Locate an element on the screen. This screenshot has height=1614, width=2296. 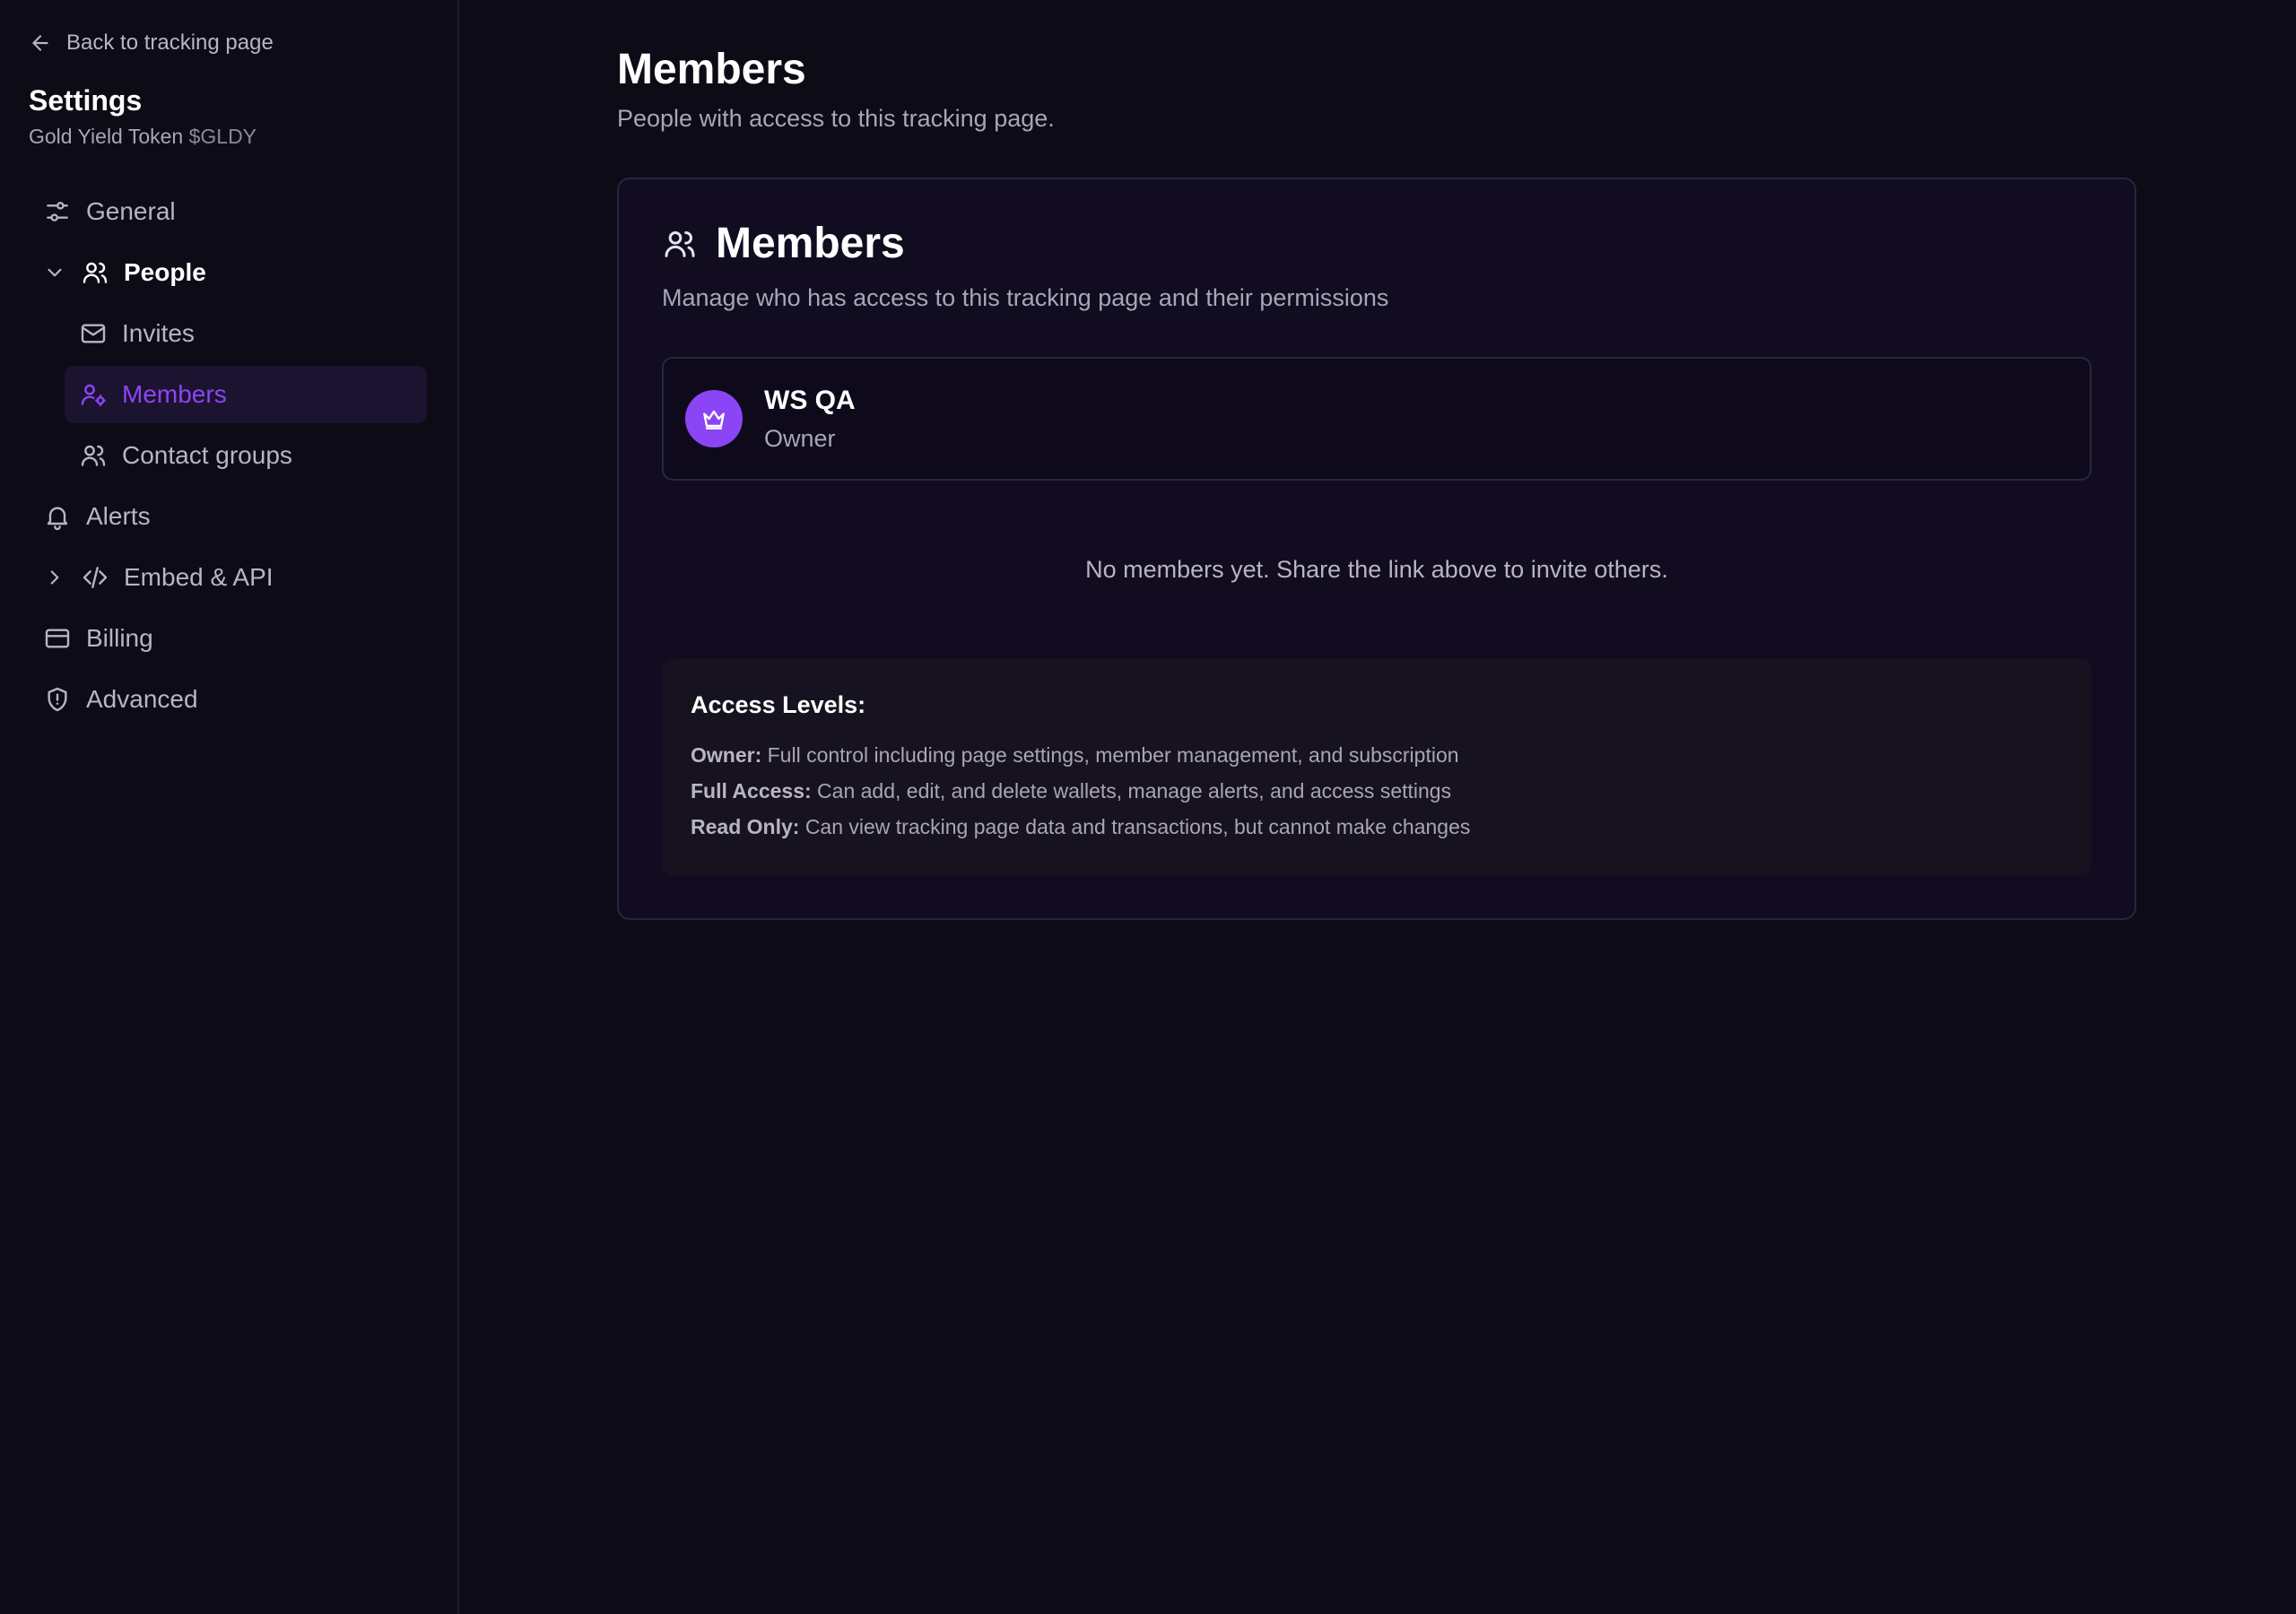
shield-alert-icon is located at coordinates (57, 699).